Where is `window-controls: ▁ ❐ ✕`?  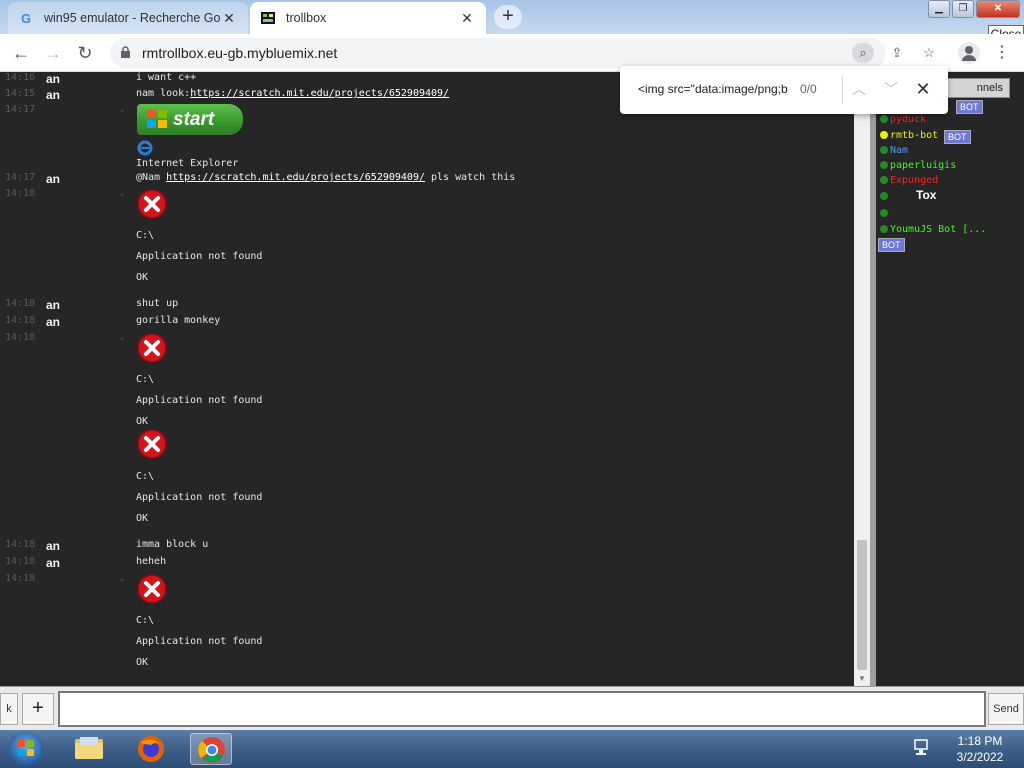 window-controls: ▁ ❐ ✕ is located at coordinates (973, 10).